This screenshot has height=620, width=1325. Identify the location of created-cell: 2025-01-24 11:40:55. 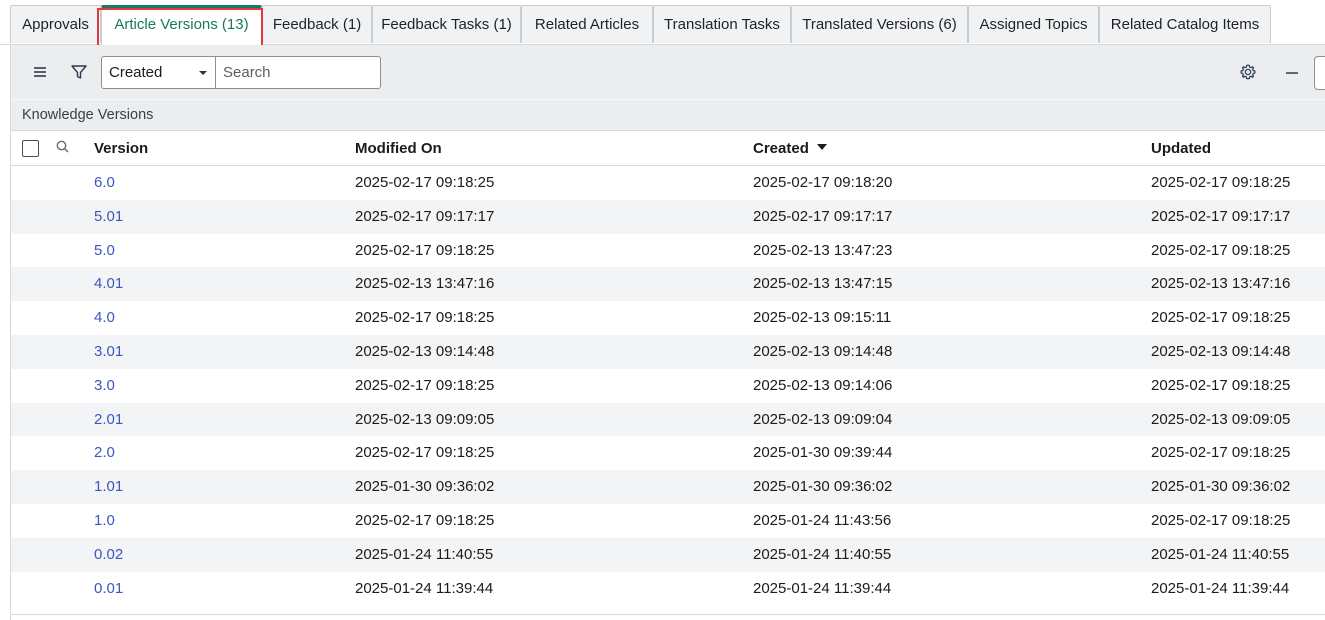
(822, 554).